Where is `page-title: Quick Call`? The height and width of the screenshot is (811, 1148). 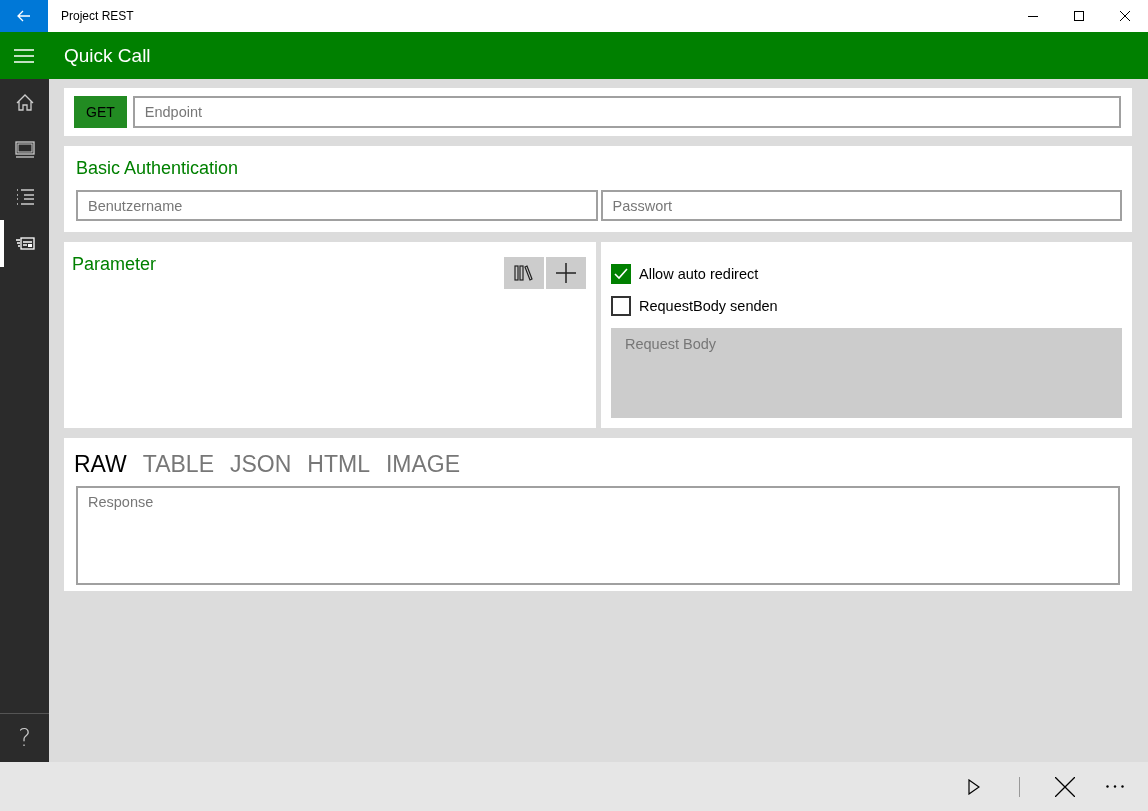
page-title: Quick Call is located at coordinates (107, 55).